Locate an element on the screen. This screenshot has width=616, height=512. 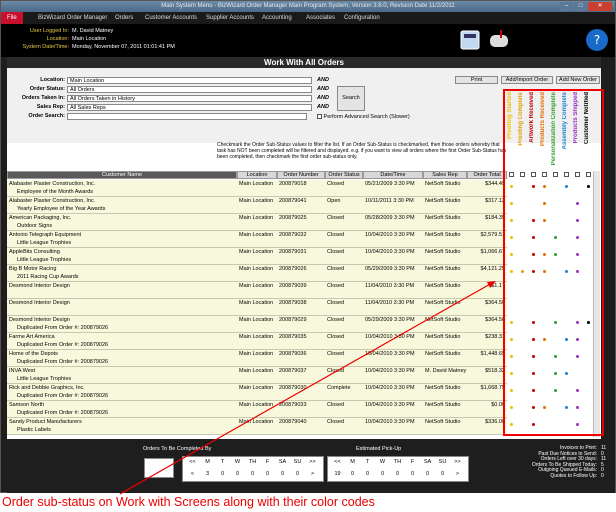
mailbox-icon is located at coordinates (500, 40).